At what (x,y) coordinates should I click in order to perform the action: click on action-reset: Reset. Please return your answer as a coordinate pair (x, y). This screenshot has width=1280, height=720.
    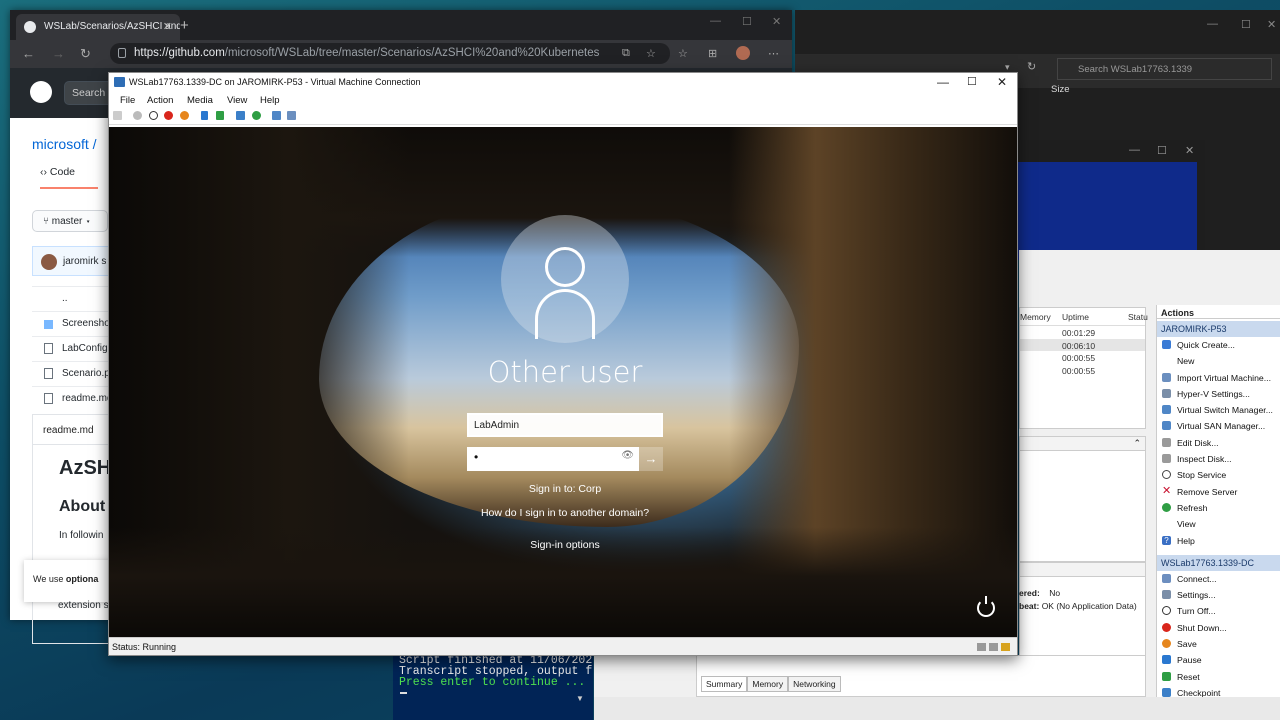
    Looking at the image, I should click on (1218, 677).